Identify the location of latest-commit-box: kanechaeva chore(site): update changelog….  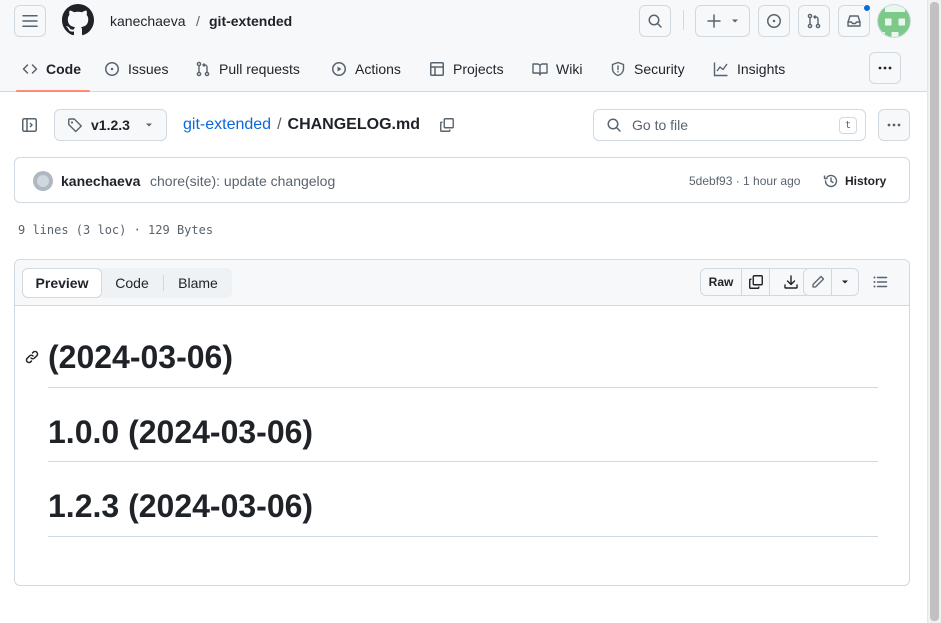
(462, 180).